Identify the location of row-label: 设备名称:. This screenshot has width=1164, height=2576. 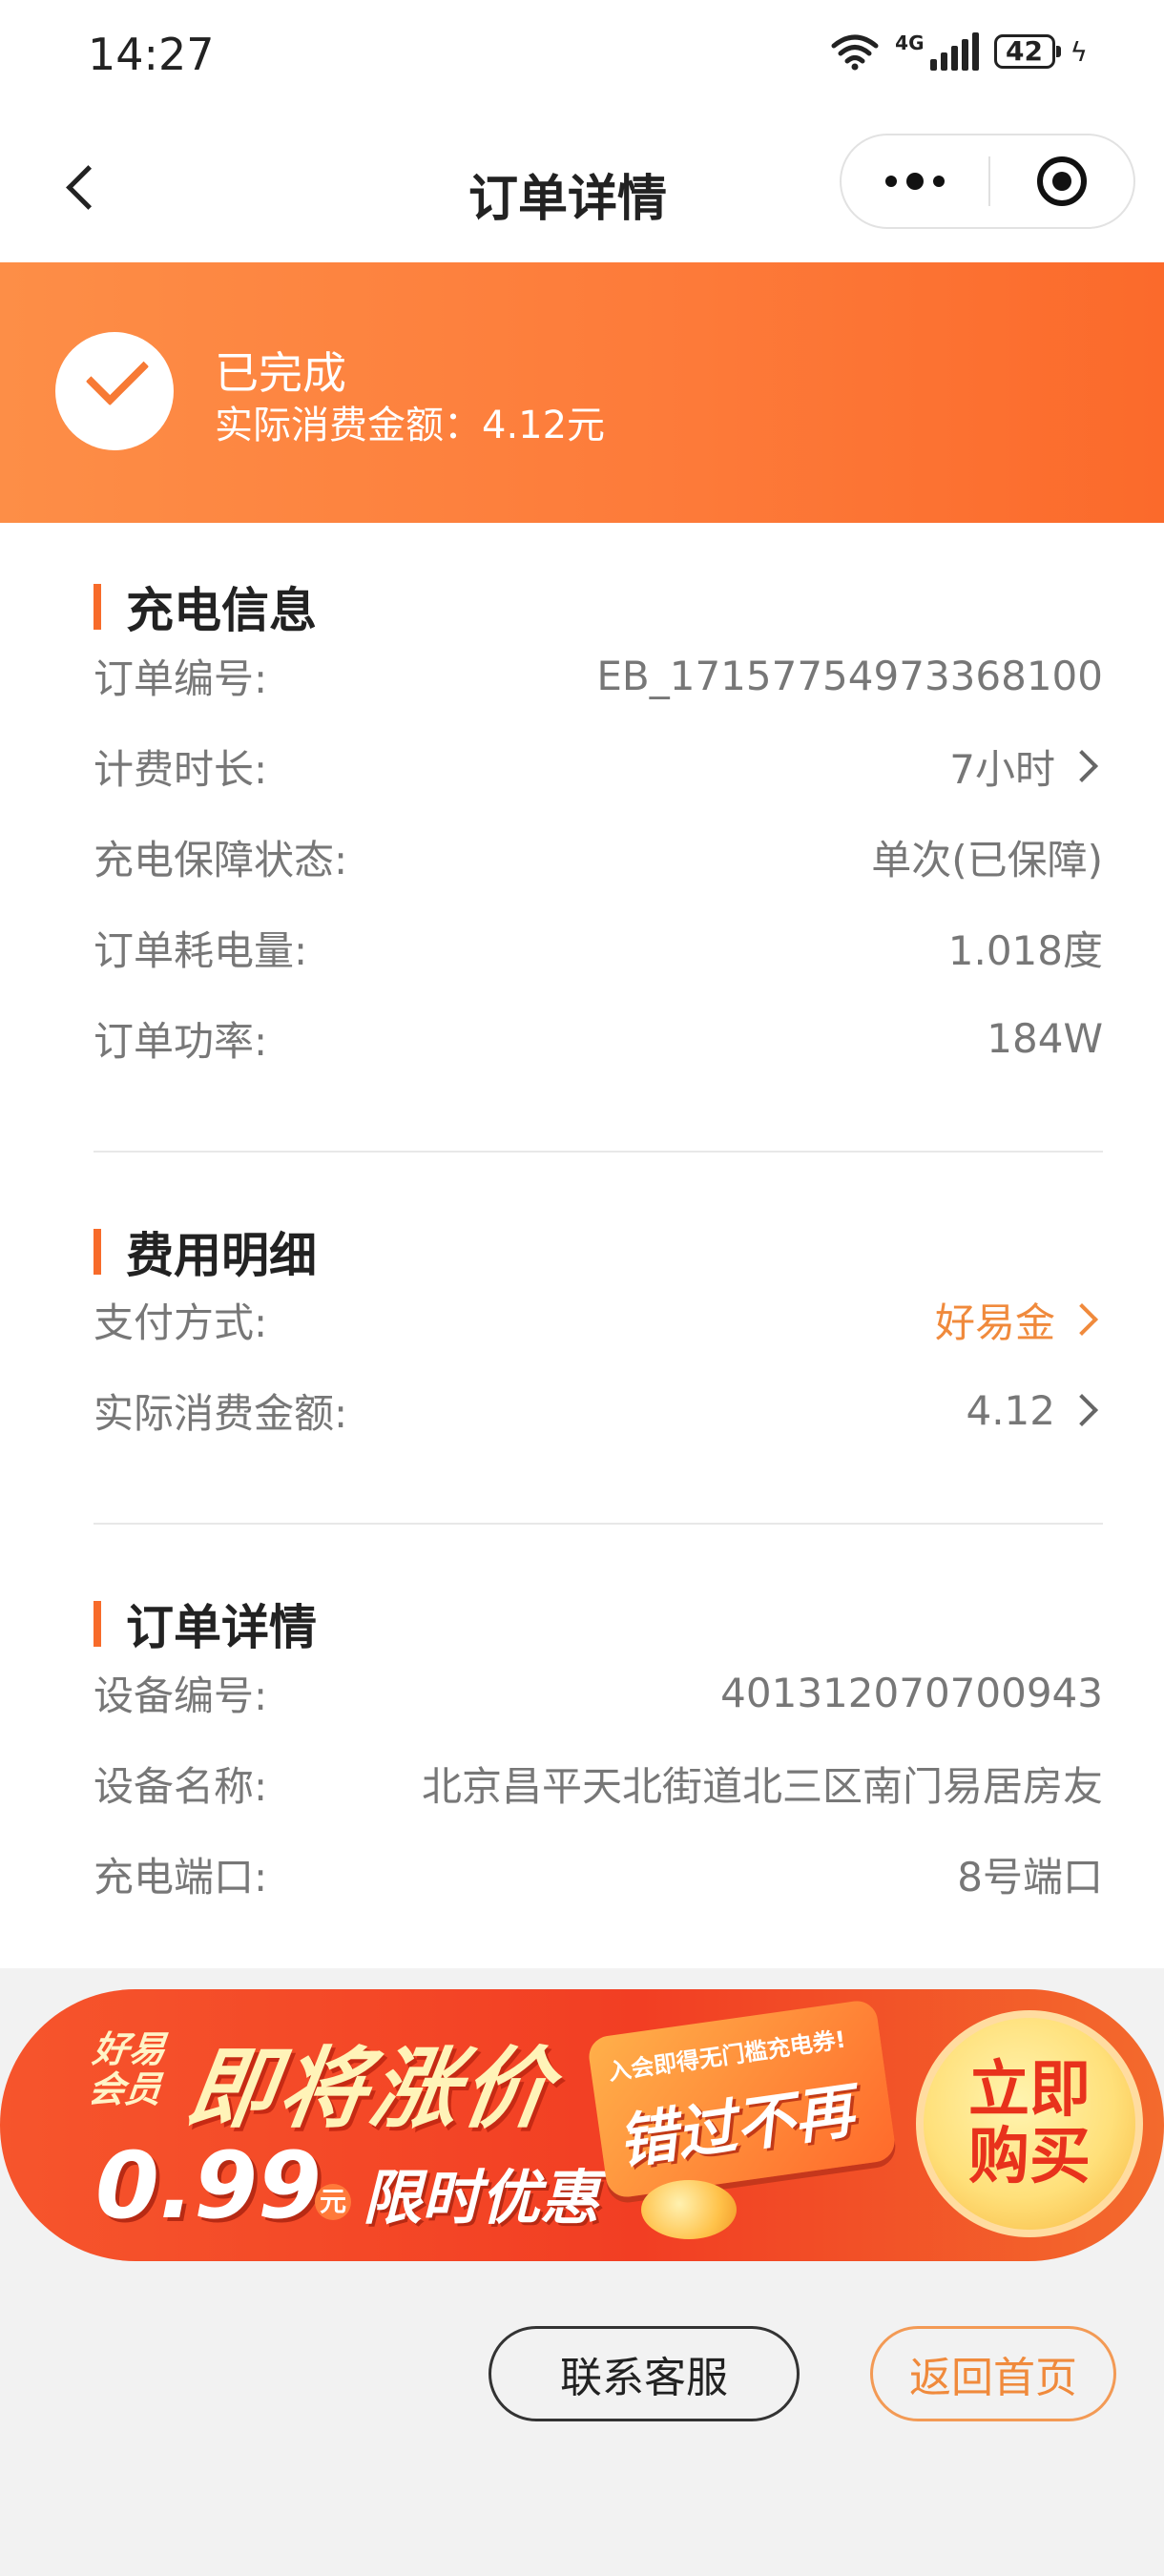
(181, 1786).